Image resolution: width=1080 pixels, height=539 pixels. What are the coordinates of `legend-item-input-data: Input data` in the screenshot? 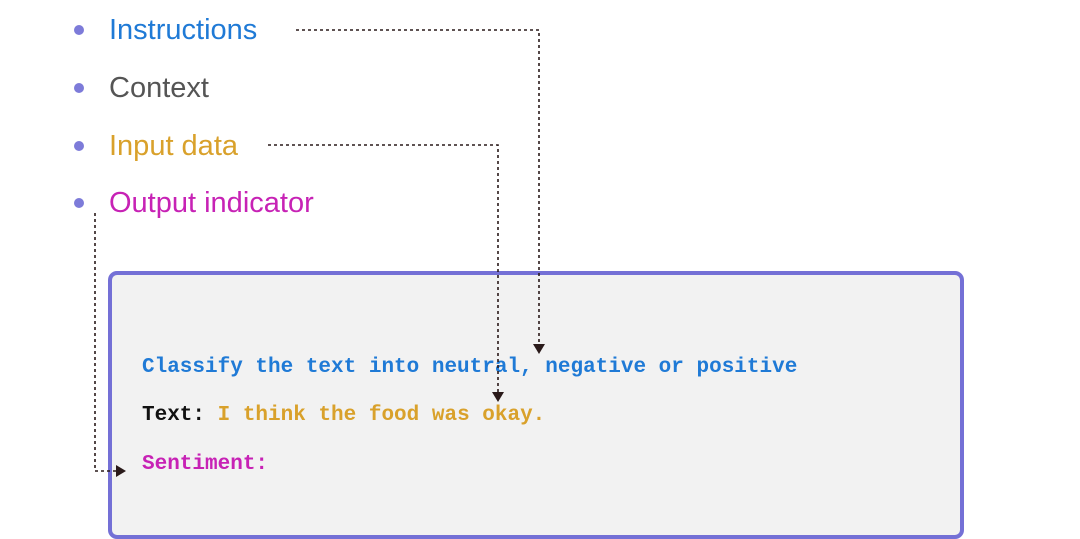 It's located at (156, 146).